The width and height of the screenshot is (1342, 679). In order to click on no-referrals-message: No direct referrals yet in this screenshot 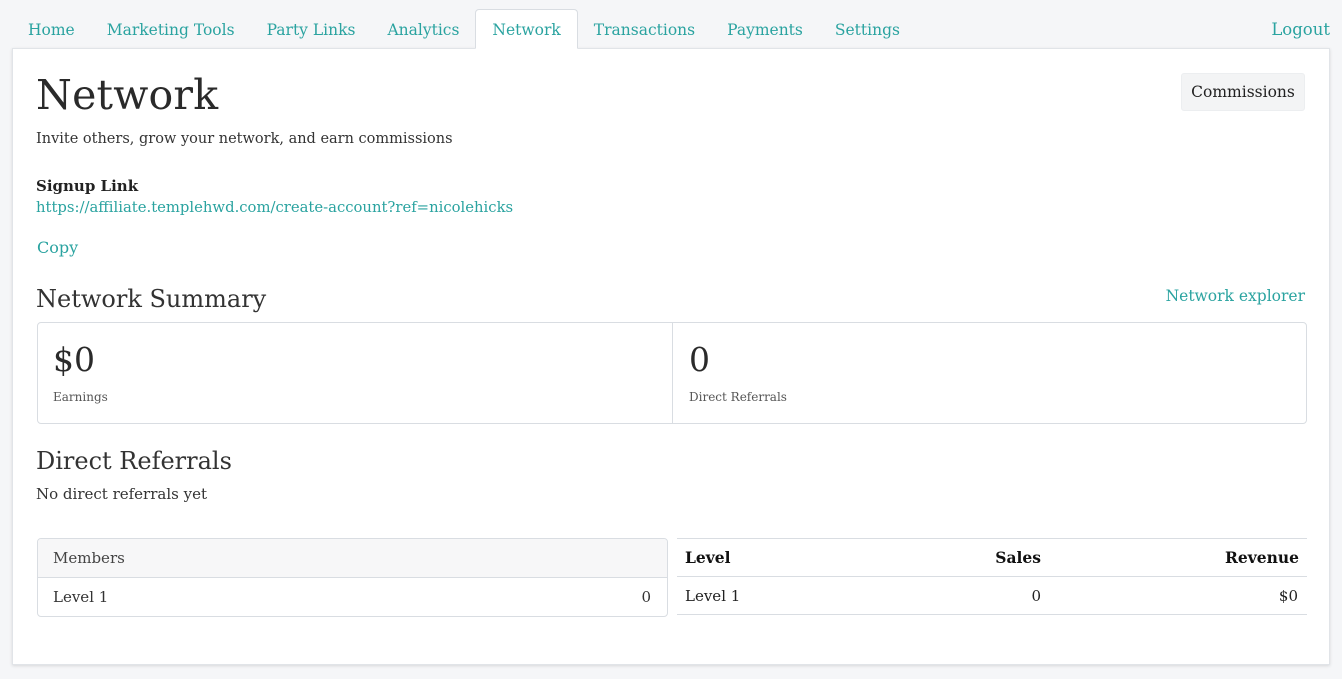, I will do `click(121, 494)`.